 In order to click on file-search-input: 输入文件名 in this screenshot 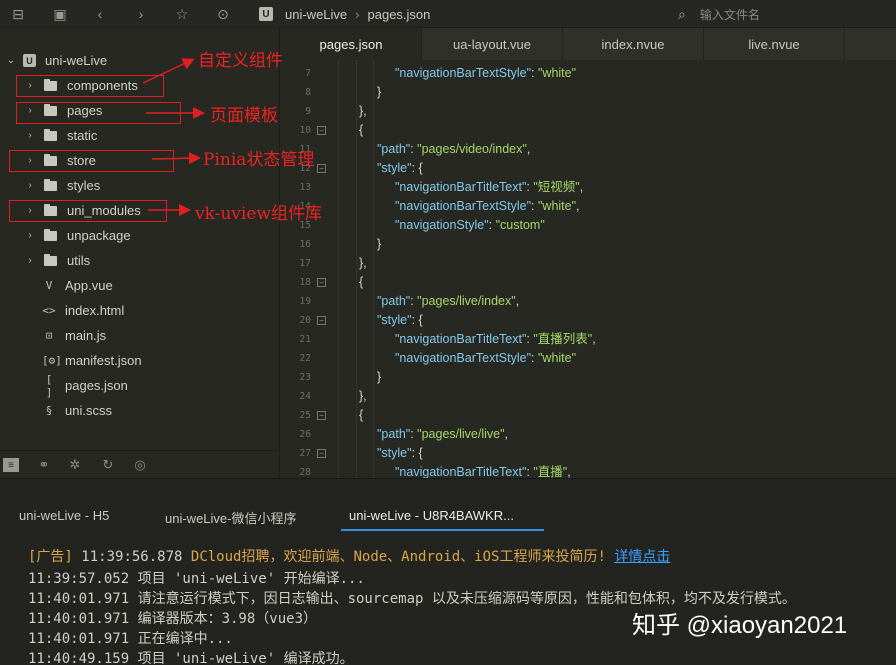, I will do `click(730, 14)`.